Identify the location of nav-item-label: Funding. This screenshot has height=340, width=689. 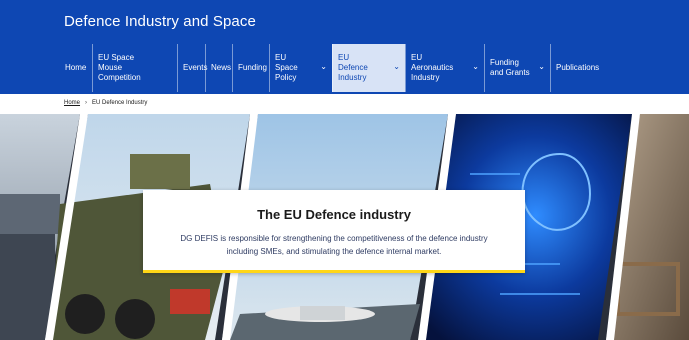
(252, 67).